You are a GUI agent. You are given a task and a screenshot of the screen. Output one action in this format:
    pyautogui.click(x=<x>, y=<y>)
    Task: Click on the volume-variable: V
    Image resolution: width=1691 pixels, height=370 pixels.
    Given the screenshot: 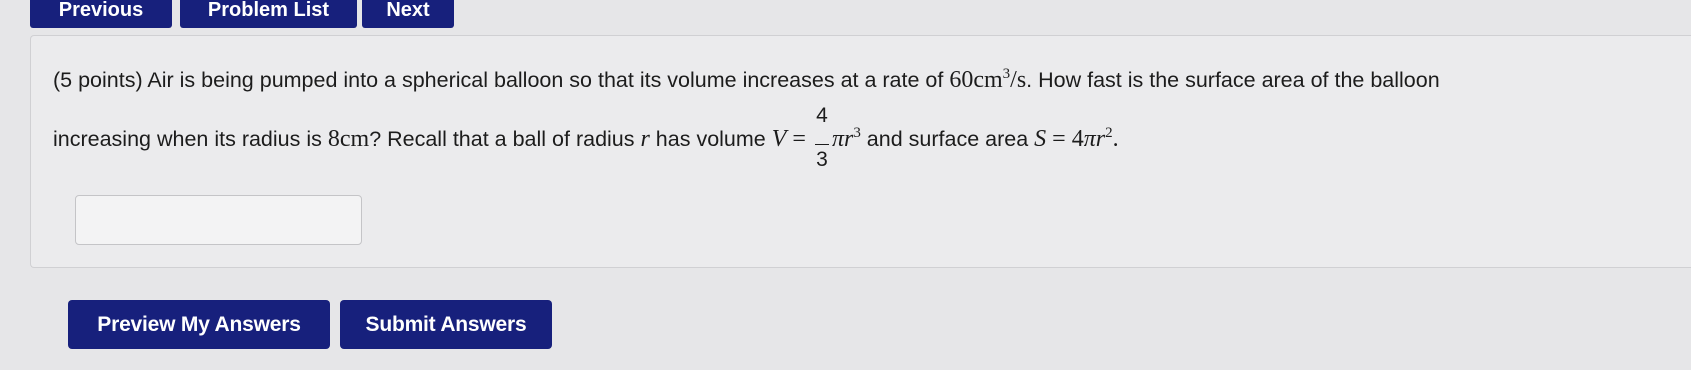 What is the action you would take?
    pyautogui.click(x=779, y=138)
    